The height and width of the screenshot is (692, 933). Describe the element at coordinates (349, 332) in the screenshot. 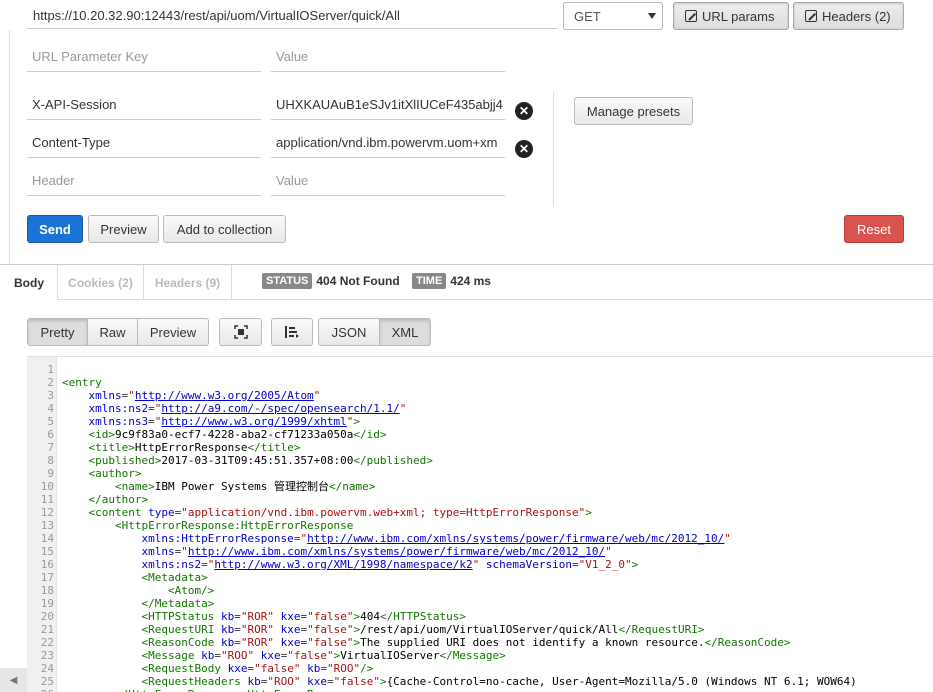

I see `format-json-button: JSON` at that location.